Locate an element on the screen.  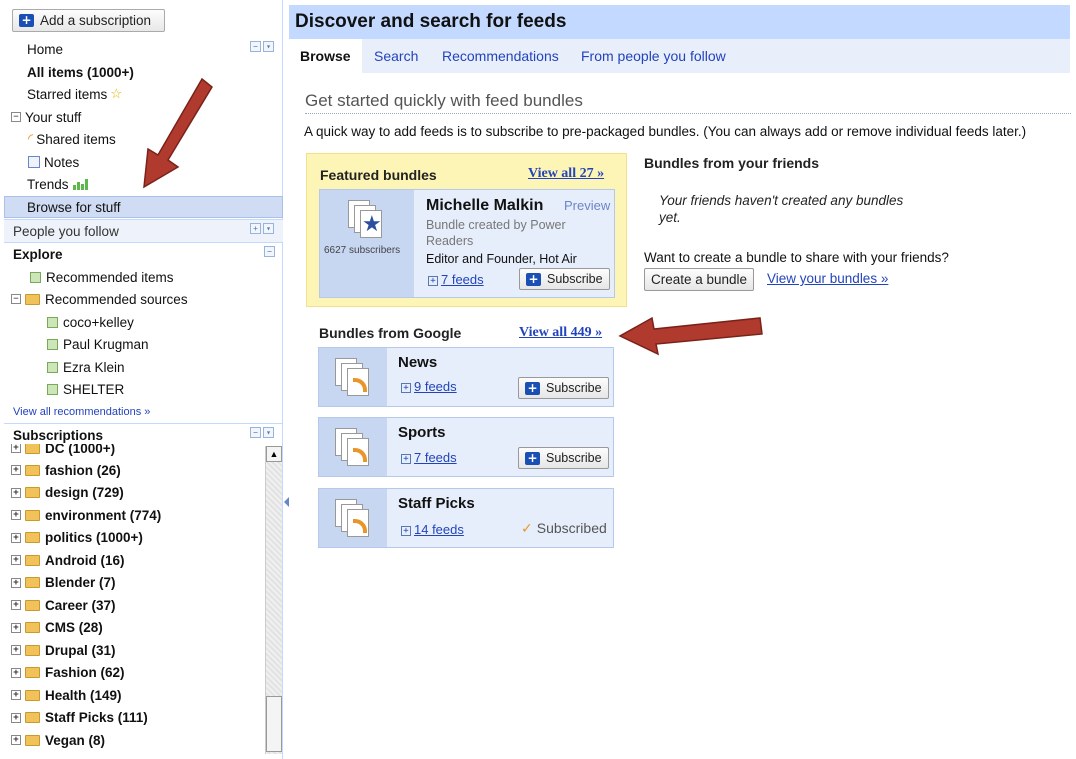
bundle-name: Michelle Malkin is located at coordinates (484, 206).